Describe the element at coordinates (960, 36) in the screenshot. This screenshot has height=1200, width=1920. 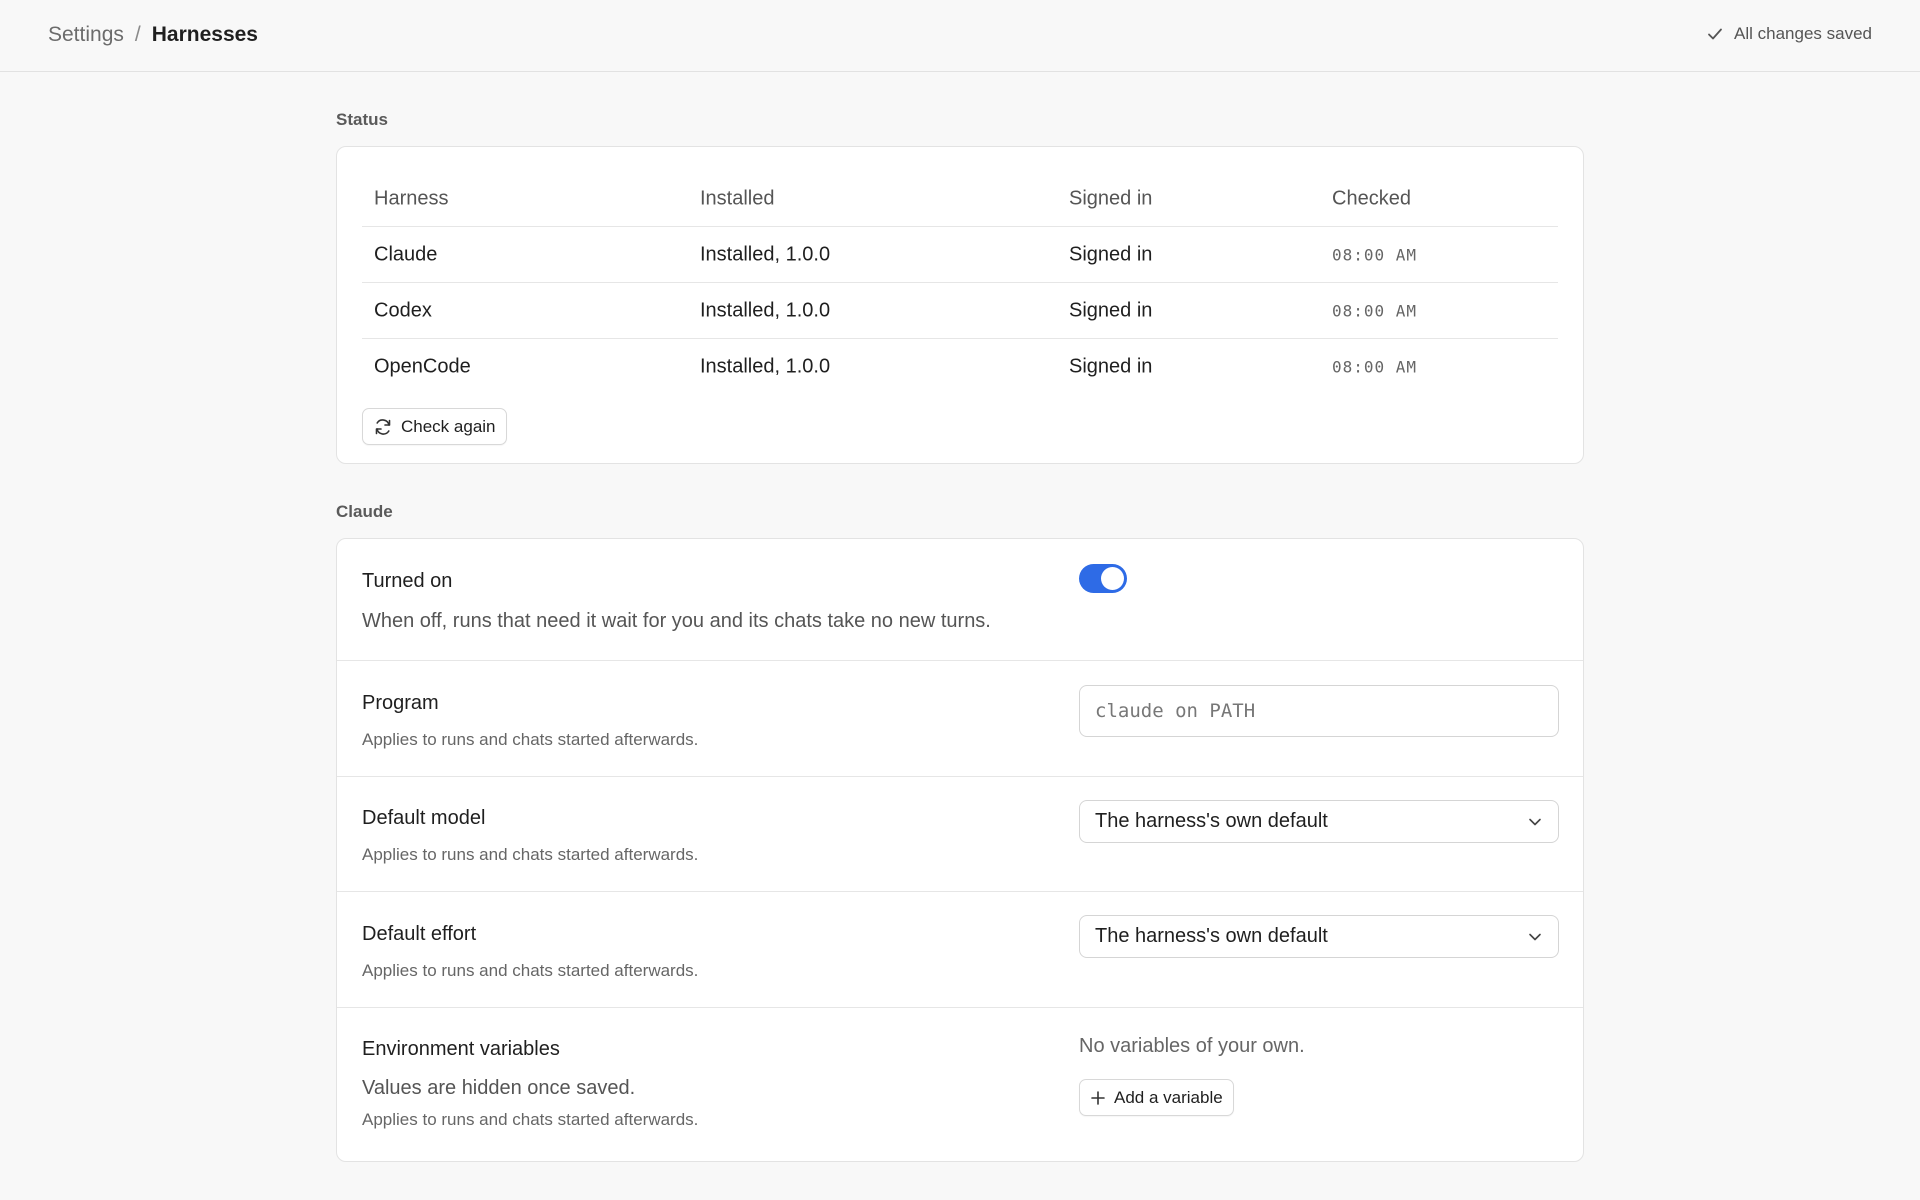
I see `top-bar: Settings / Harnesses All changes saved` at that location.